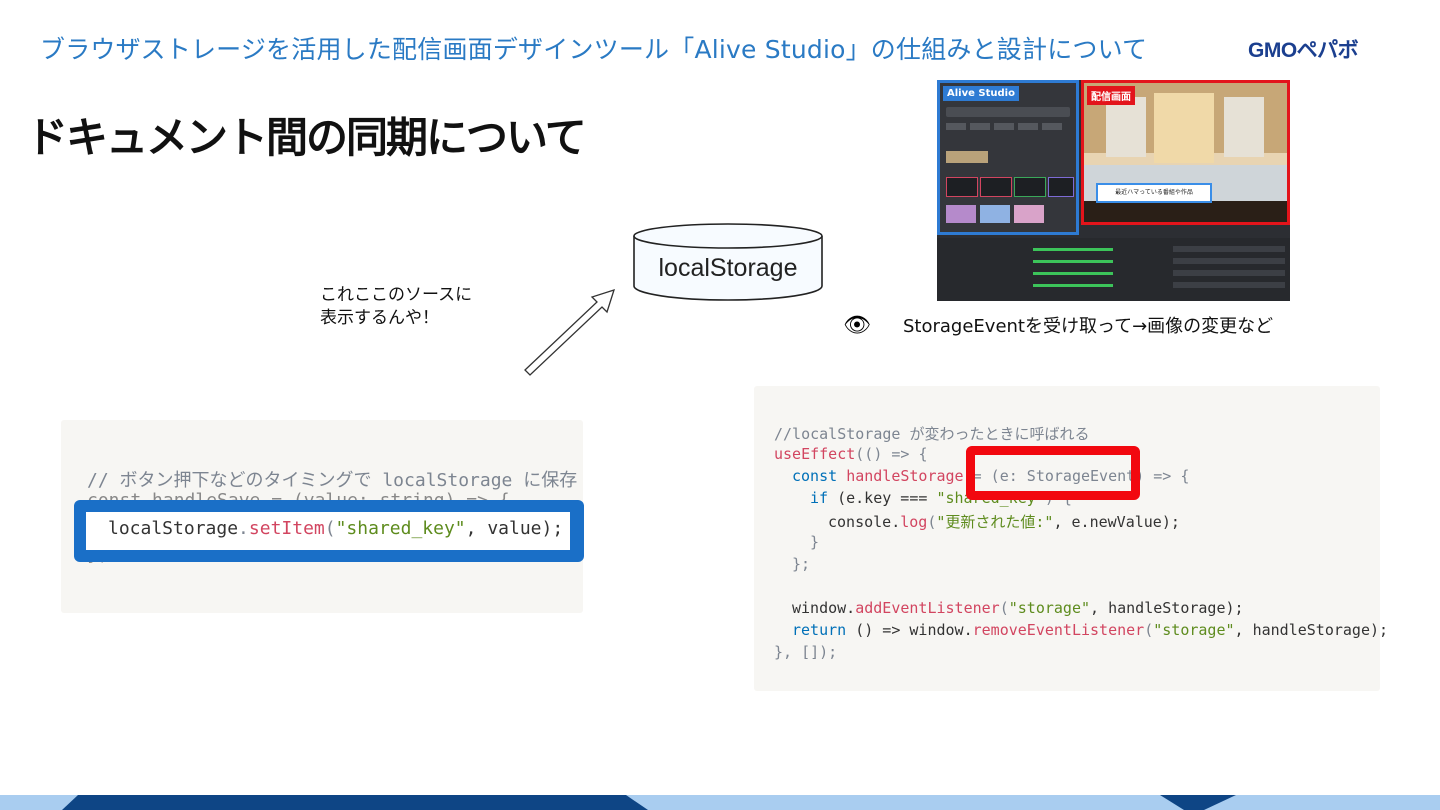 The width and height of the screenshot is (1440, 810). Describe the element at coordinates (720, 802) in the screenshot. I see `footer-band` at that location.